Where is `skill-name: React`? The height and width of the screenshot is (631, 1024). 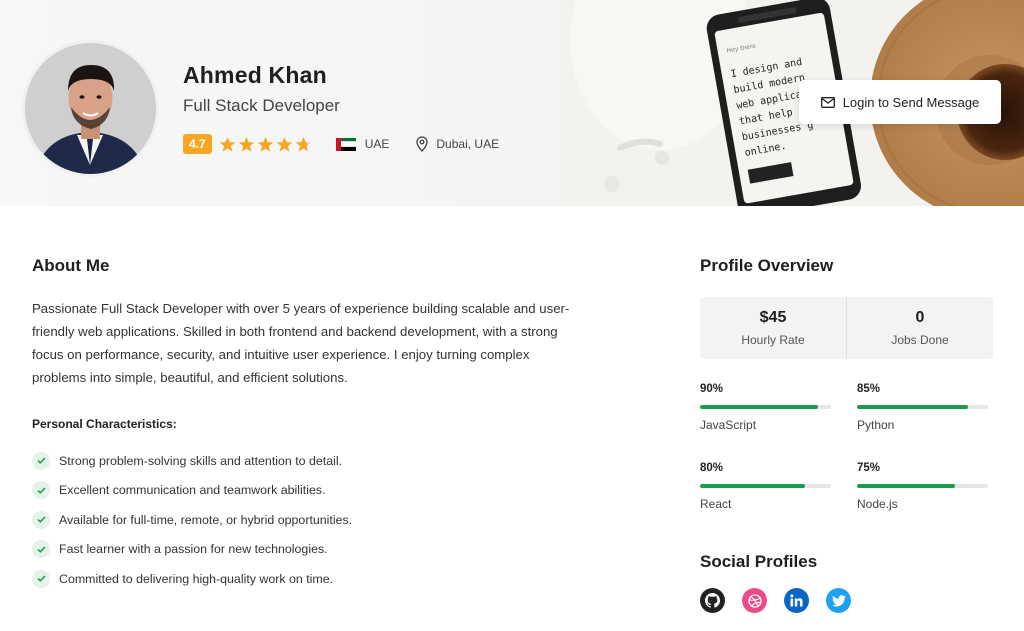
skill-name: React is located at coordinates (716, 504).